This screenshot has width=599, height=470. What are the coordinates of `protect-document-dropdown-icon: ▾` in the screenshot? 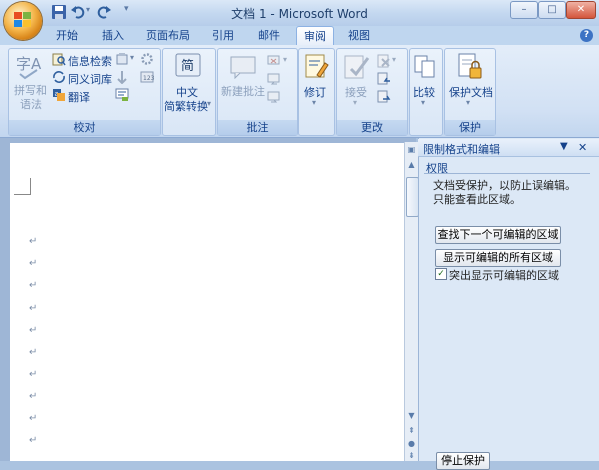 It's located at (468, 102).